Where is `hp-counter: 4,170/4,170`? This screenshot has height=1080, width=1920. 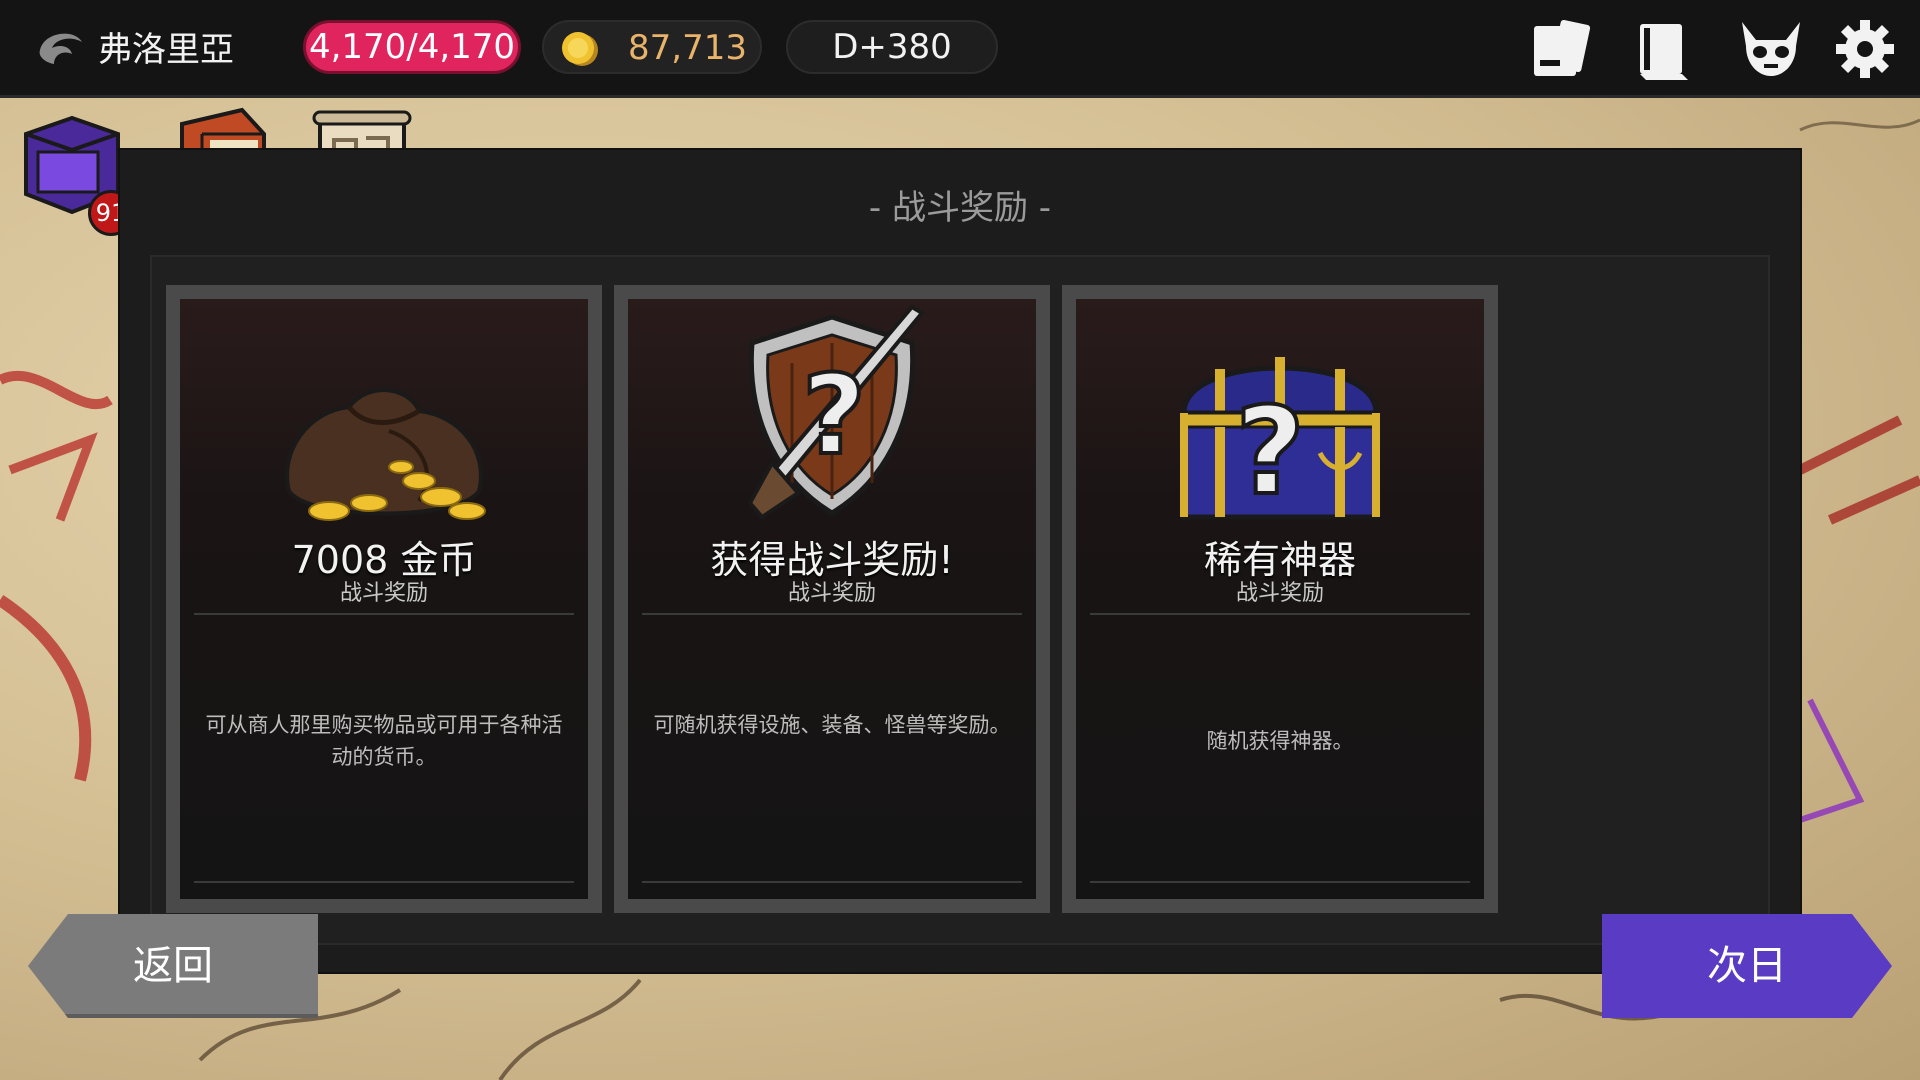 hp-counter: 4,170/4,170 is located at coordinates (412, 47).